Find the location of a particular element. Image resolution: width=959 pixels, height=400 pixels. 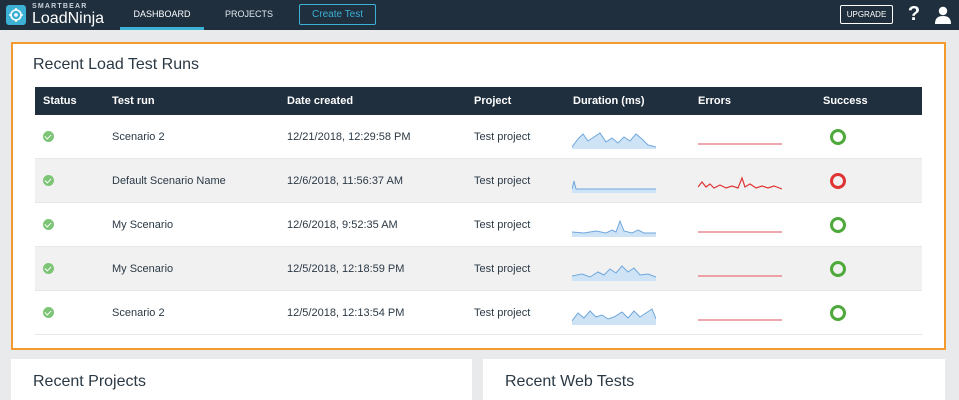

date-created: 12/6/2018, 11:56:37 AM is located at coordinates (345, 181).